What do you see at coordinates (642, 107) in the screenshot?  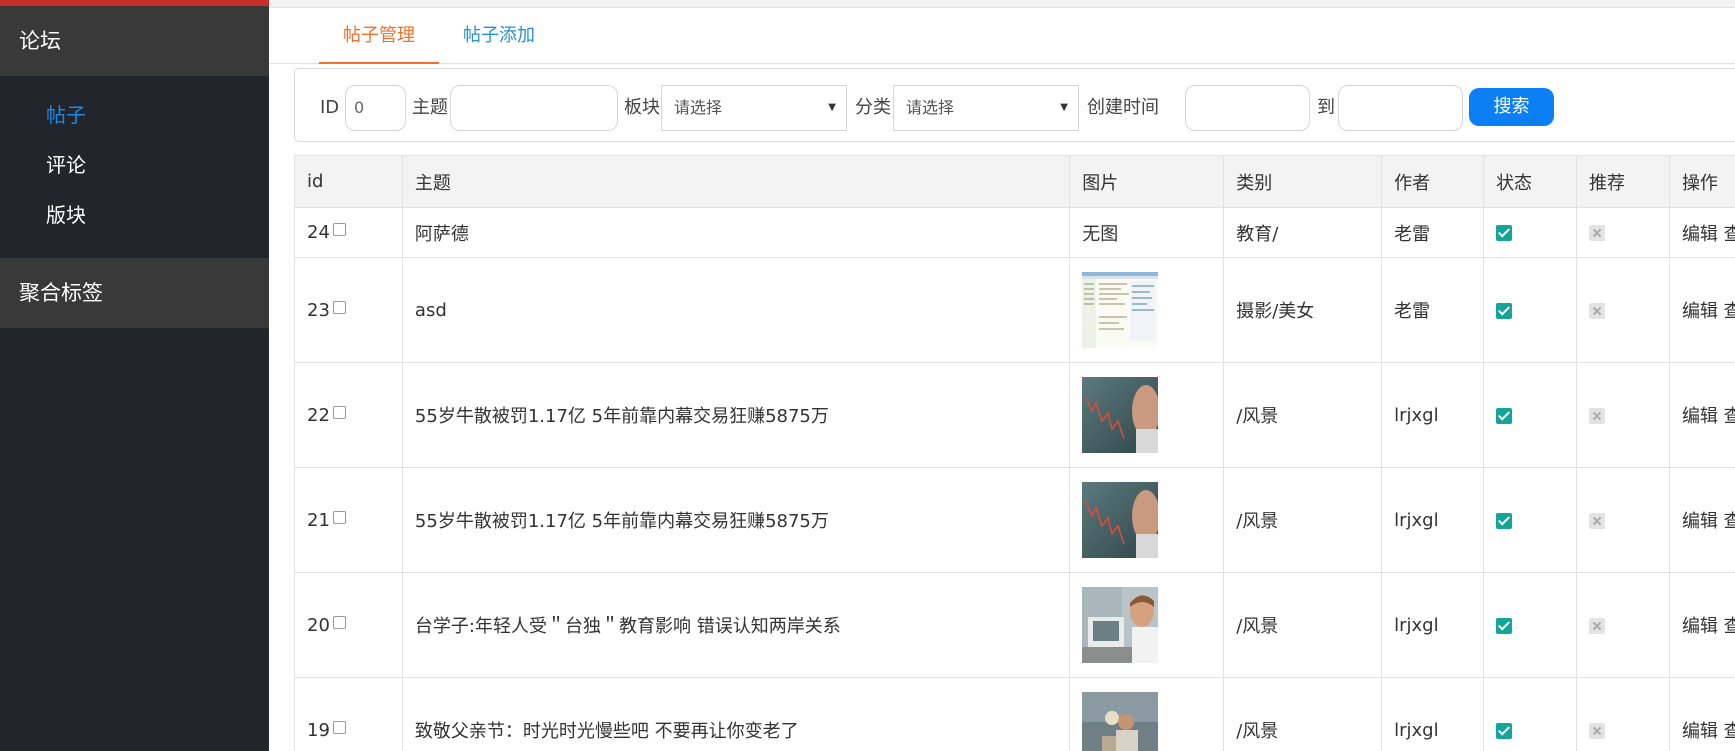 I see `board-label: 板块` at bounding box center [642, 107].